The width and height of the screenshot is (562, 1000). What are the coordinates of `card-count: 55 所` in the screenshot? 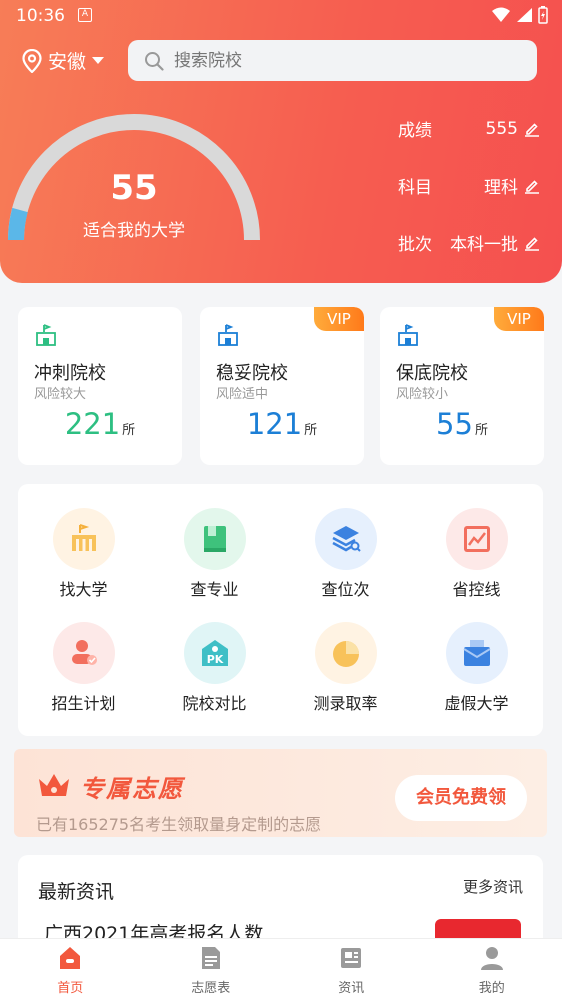 It's located at (462, 424).